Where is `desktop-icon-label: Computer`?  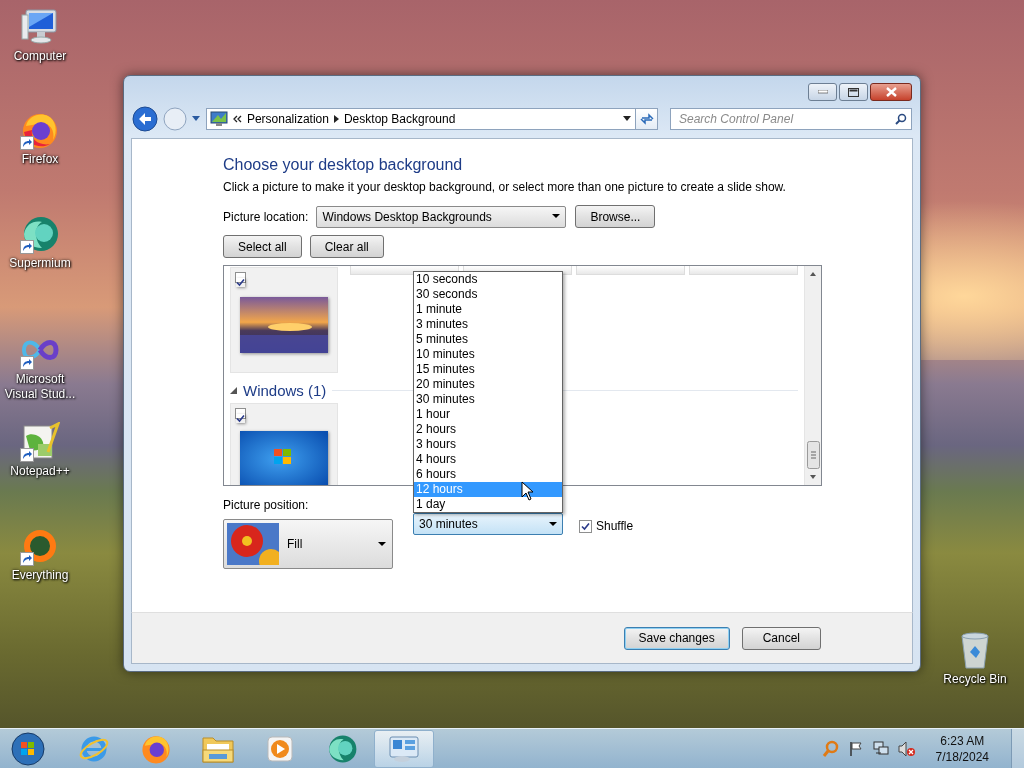
desktop-icon-label: Computer is located at coordinates (40, 56).